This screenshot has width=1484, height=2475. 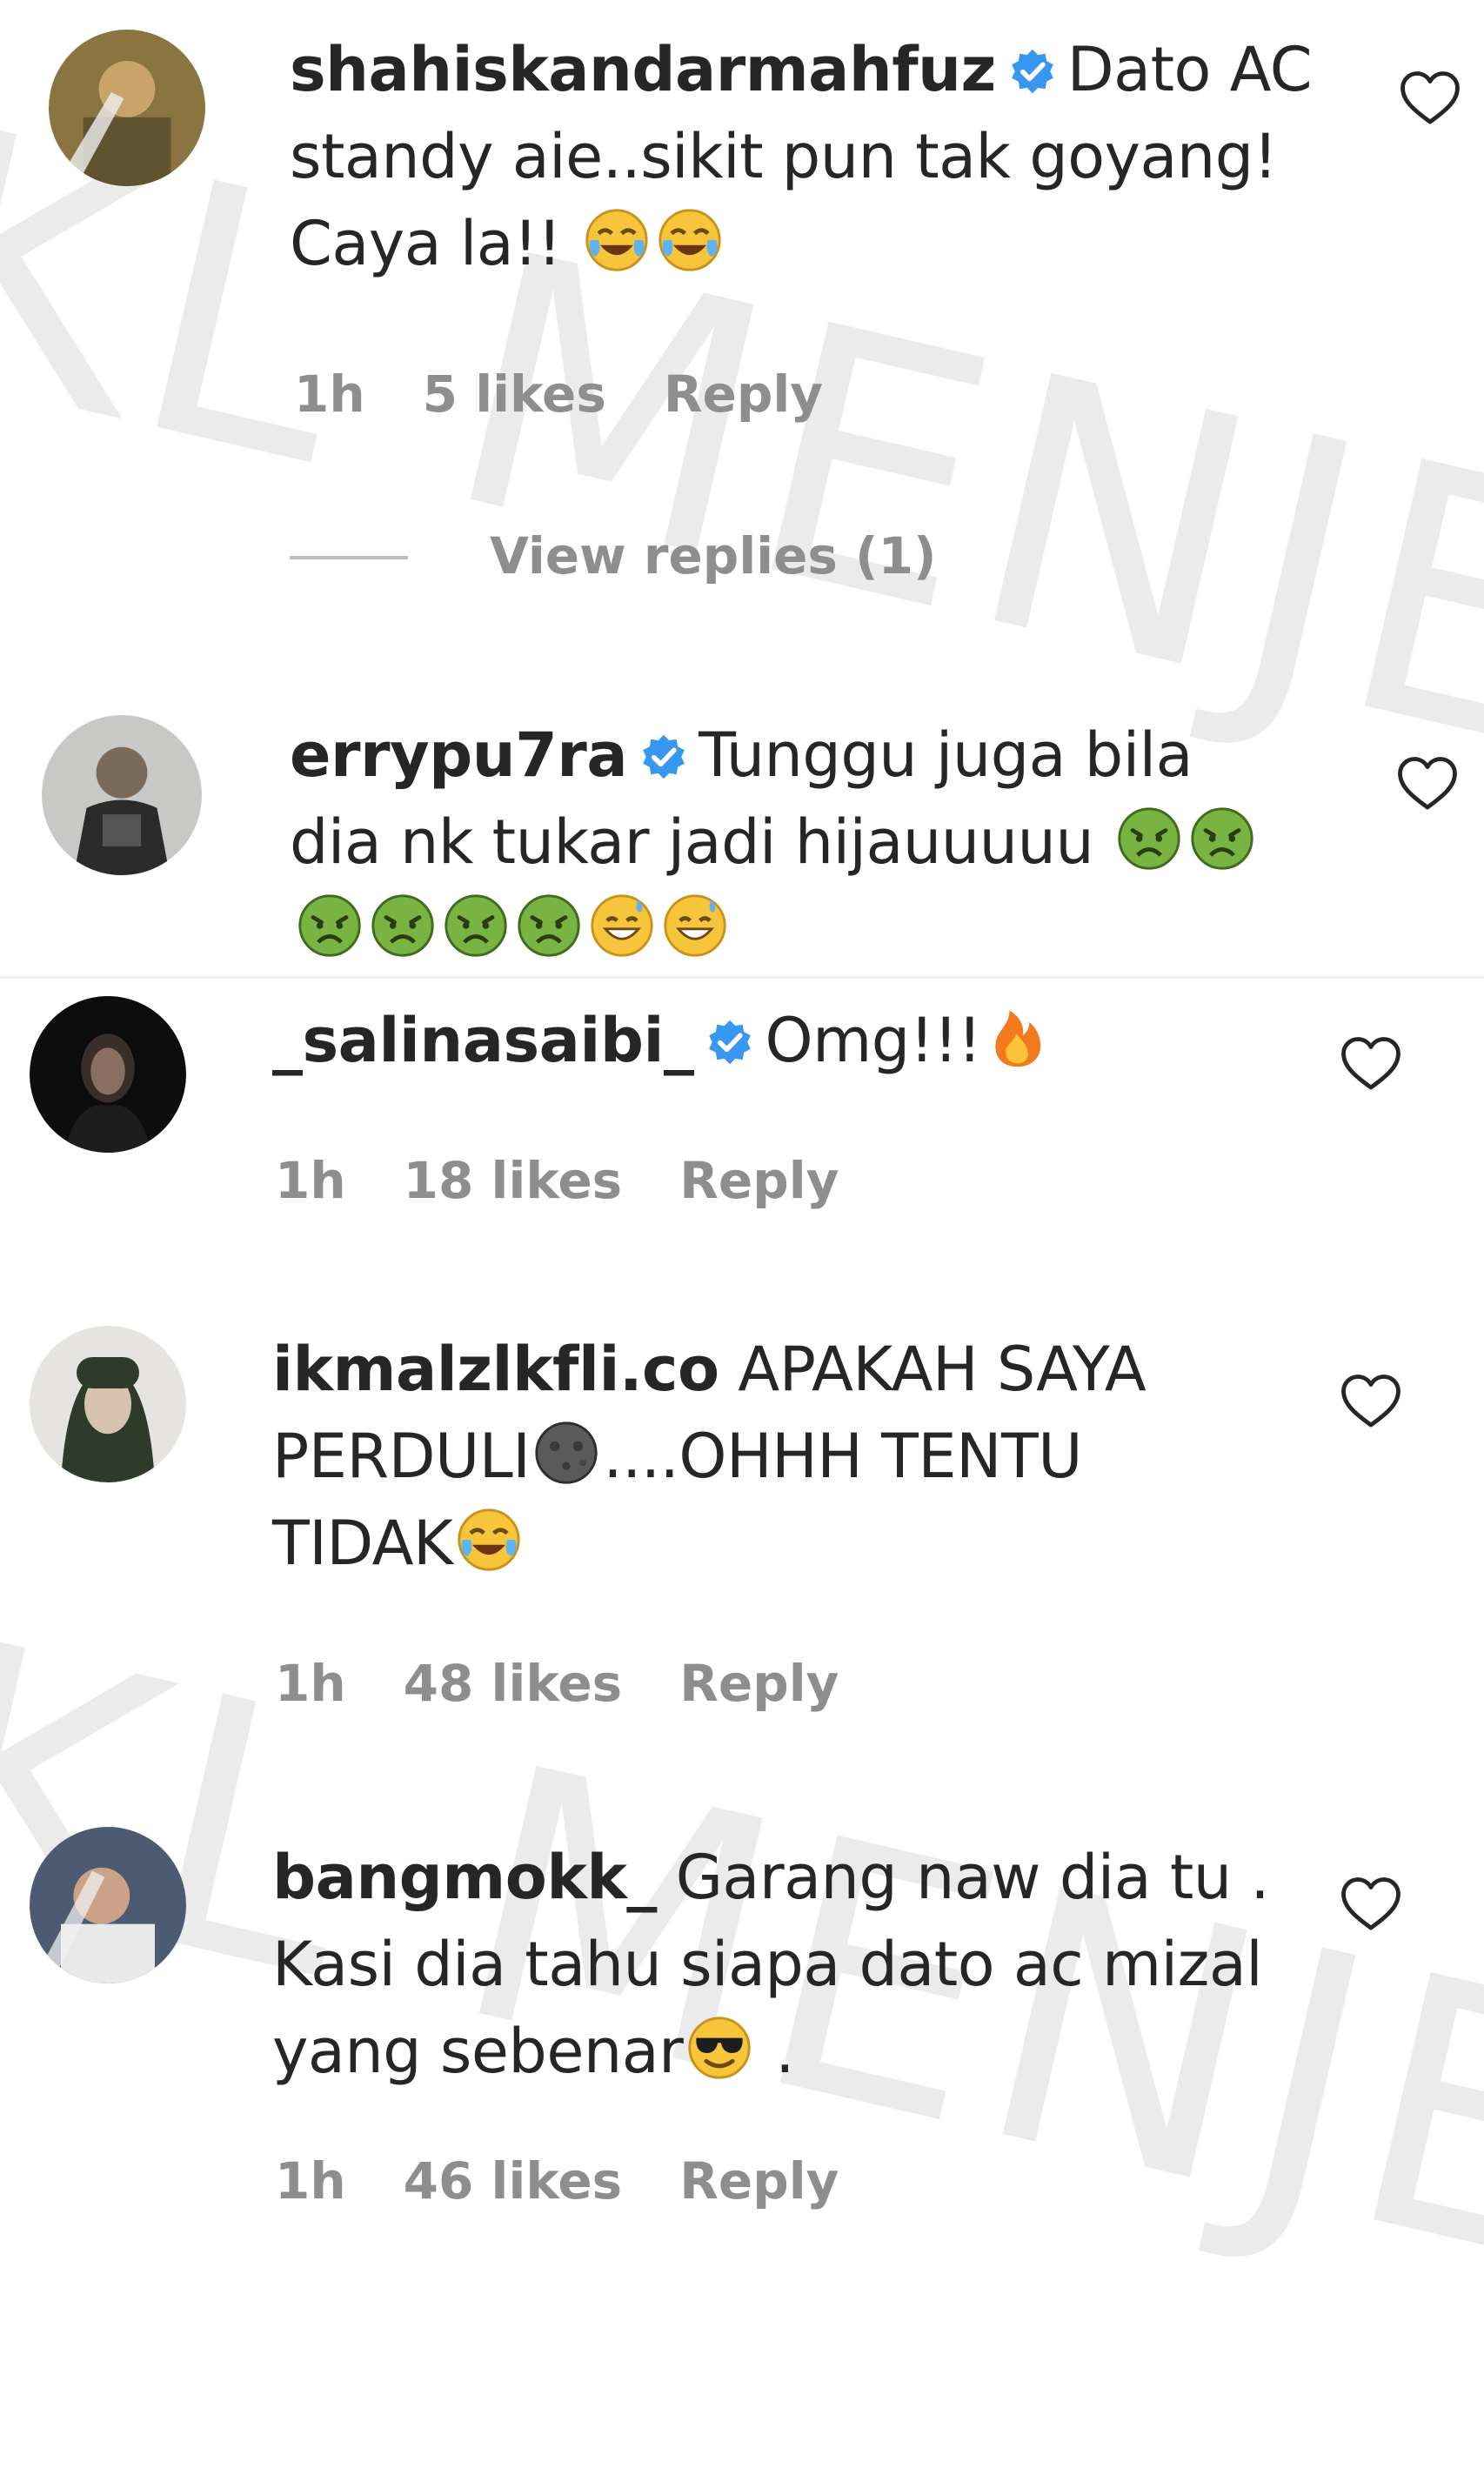 I want to click on view-replies-line, so click(x=349, y=558).